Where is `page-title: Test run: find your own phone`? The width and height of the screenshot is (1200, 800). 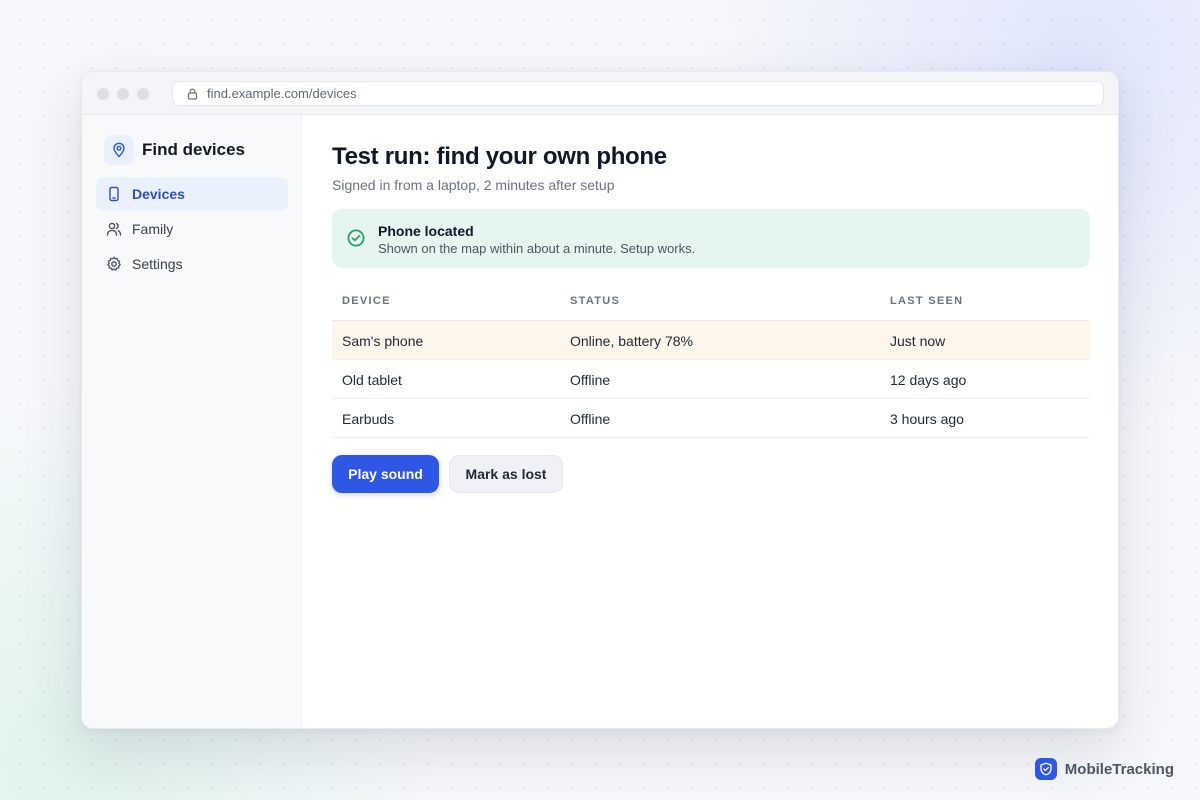 page-title: Test run: find your own phone is located at coordinates (499, 156).